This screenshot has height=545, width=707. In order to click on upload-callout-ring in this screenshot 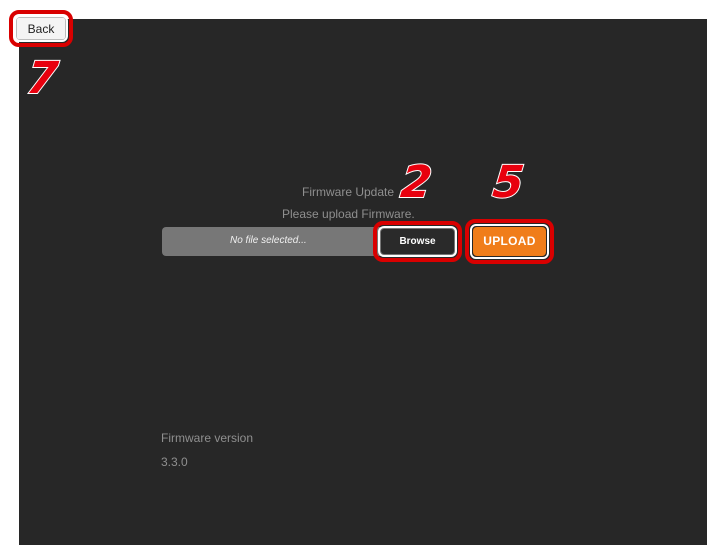, I will do `click(509, 241)`.